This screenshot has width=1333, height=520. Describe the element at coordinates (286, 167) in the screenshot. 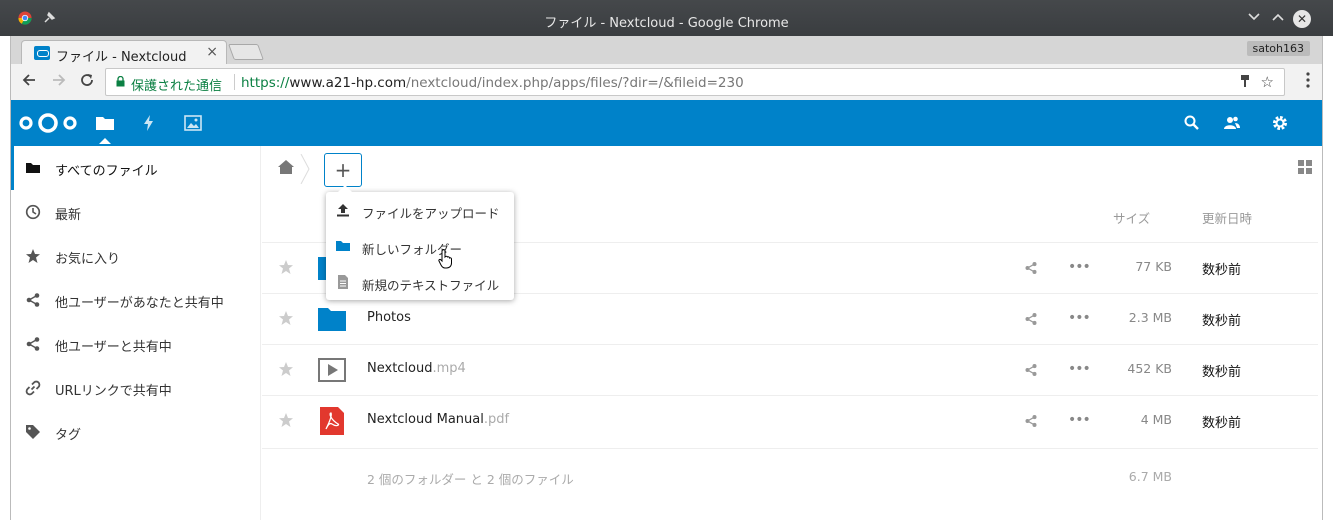

I see `home-icon` at that location.